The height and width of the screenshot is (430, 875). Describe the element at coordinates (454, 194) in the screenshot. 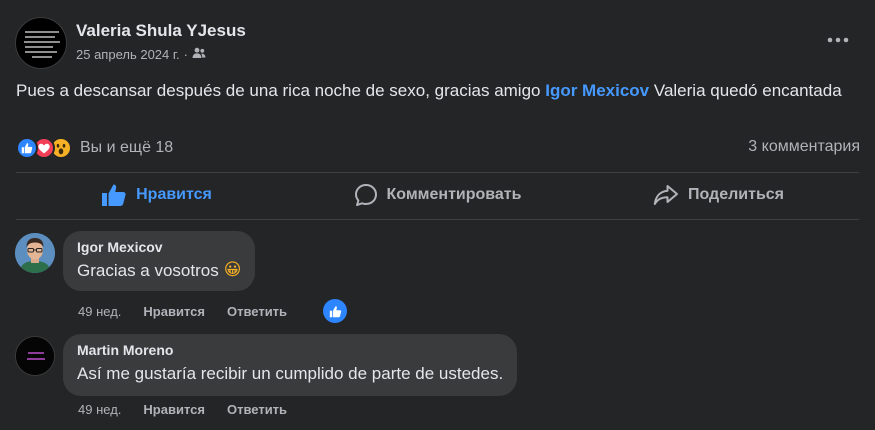

I see `comment-button-label: Комментировать` at that location.